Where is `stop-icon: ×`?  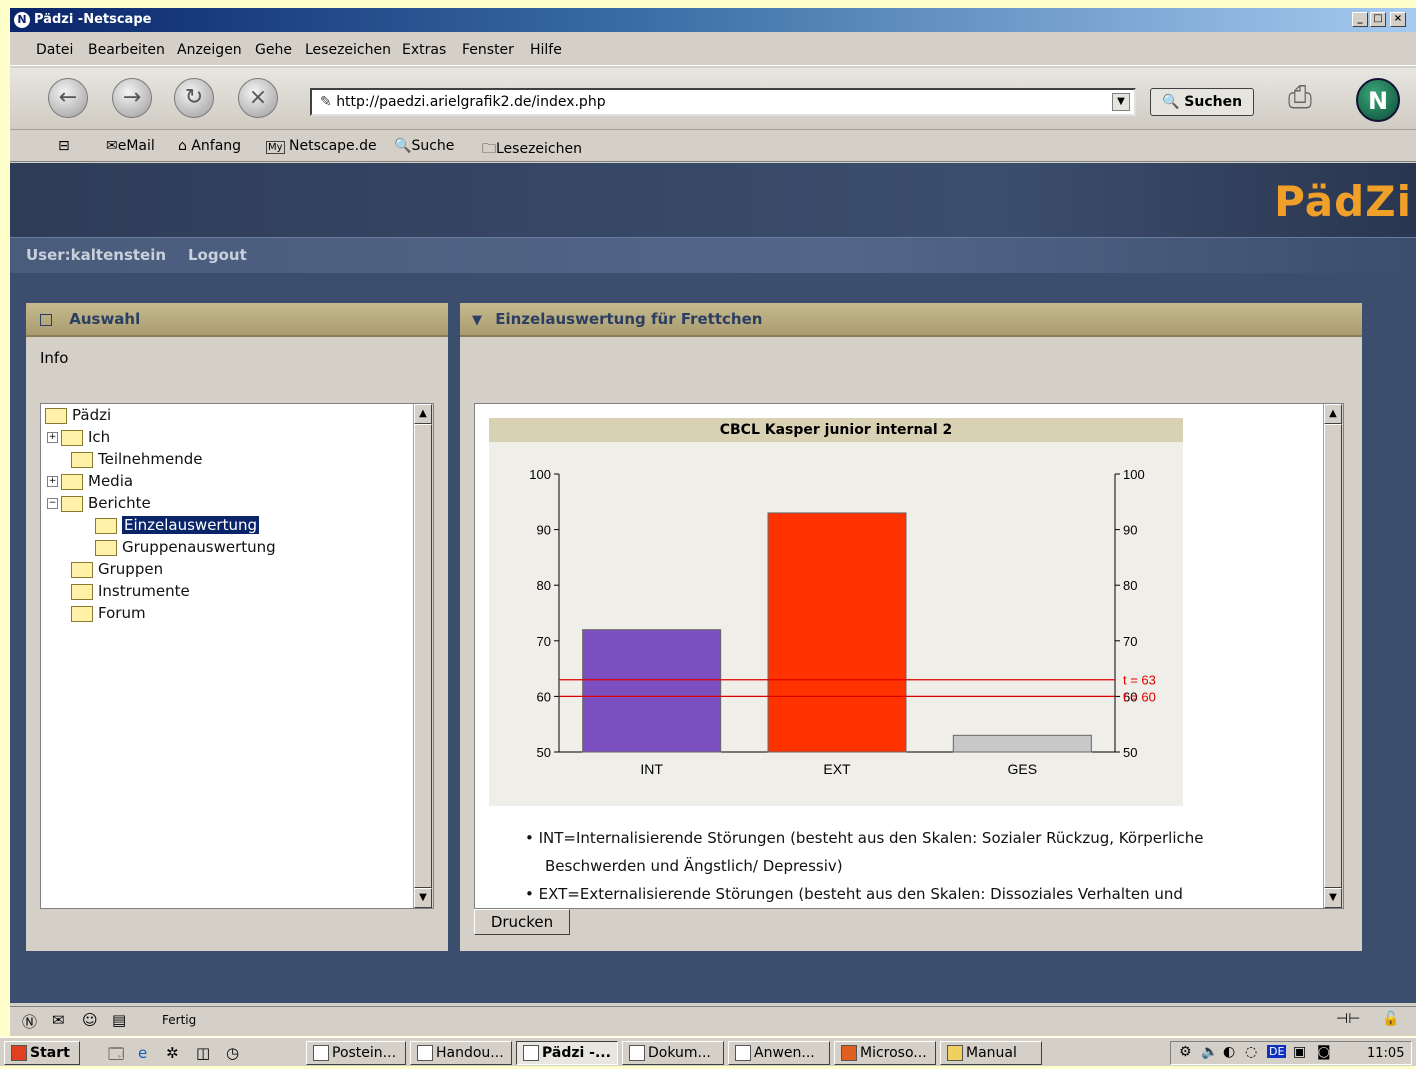
stop-icon: × is located at coordinates (258, 98).